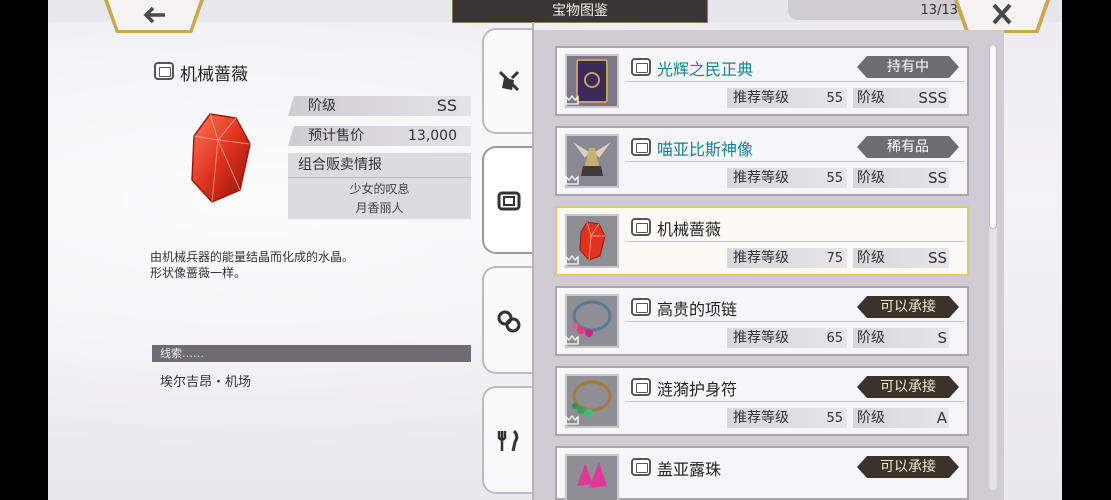 This screenshot has height=500, width=1111. I want to click on status-badge: 稀有品, so click(908, 147).